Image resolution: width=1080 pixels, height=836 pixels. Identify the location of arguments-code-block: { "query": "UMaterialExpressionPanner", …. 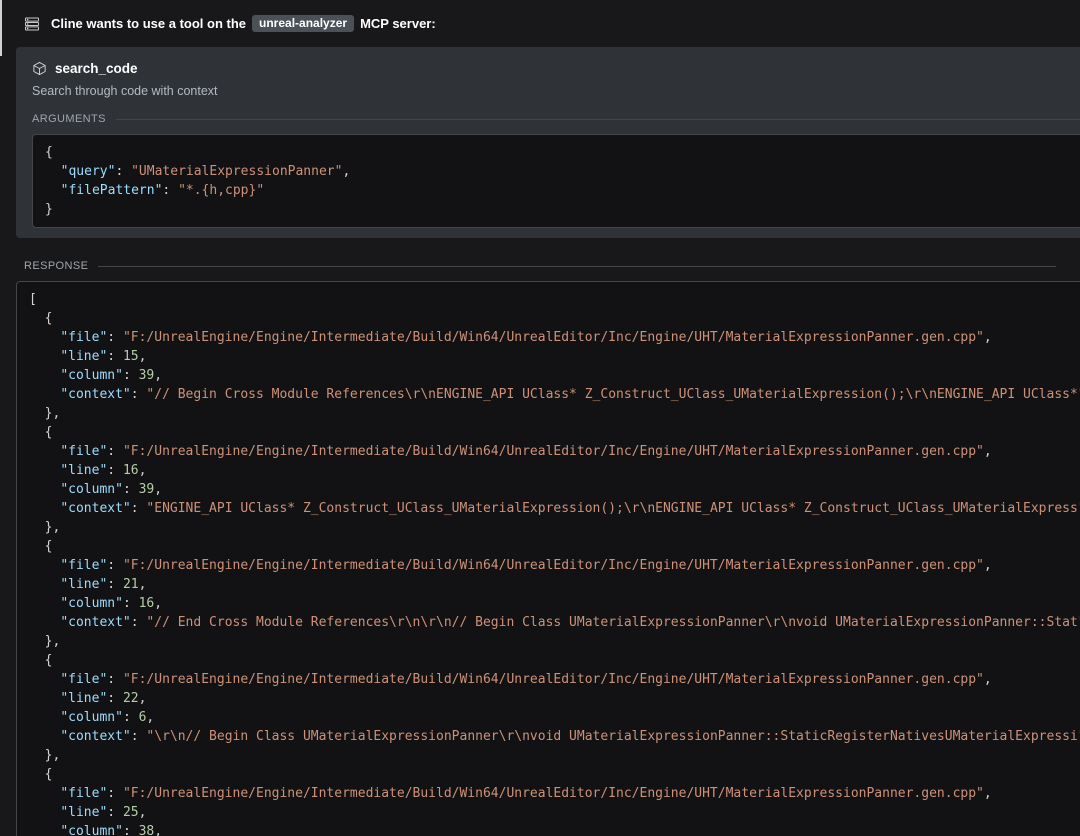
(556, 181).